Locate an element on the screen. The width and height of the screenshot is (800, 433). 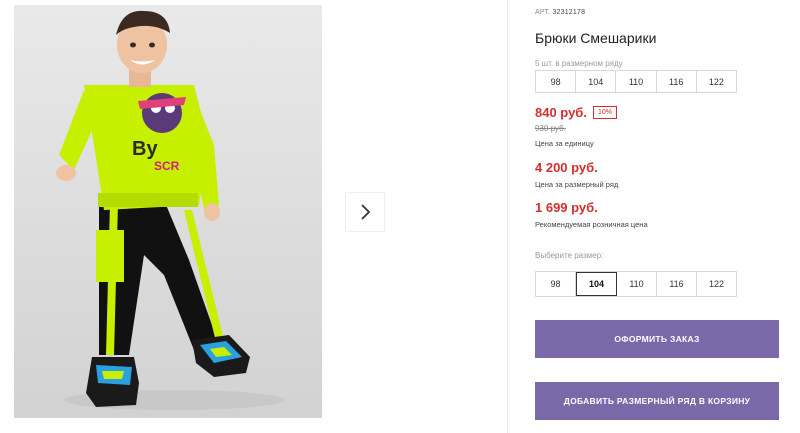
gallery-next-button is located at coordinates (365, 212).